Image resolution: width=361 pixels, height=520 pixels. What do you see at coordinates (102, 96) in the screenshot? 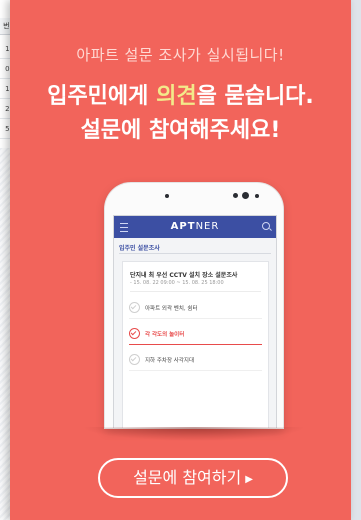
I see `headline-text-pre: 입주민에게` at bounding box center [102, 96].